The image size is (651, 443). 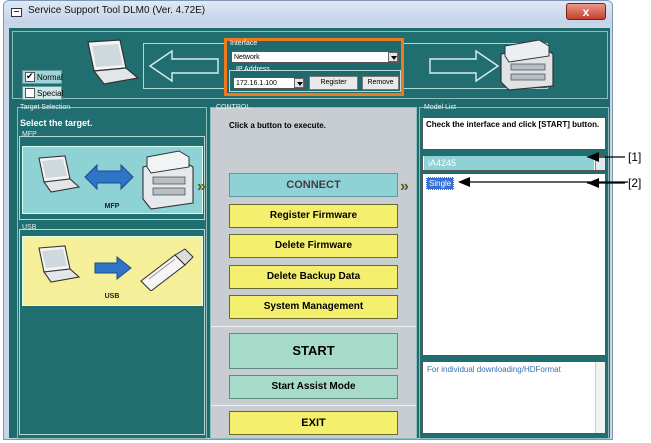 What do you see at coordinates (333, 83) in the screenshot?
I see `register-ip-button: Register` at bounding box center [333, 83].